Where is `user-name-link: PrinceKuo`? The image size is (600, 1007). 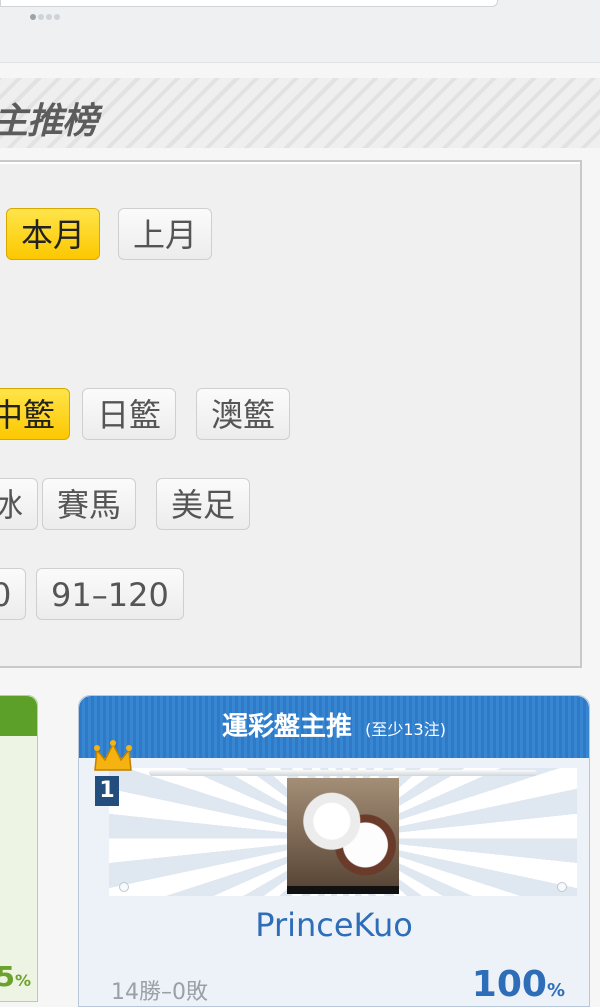
user-name-link: PrinceKuo is located at coordinates (334, 925).